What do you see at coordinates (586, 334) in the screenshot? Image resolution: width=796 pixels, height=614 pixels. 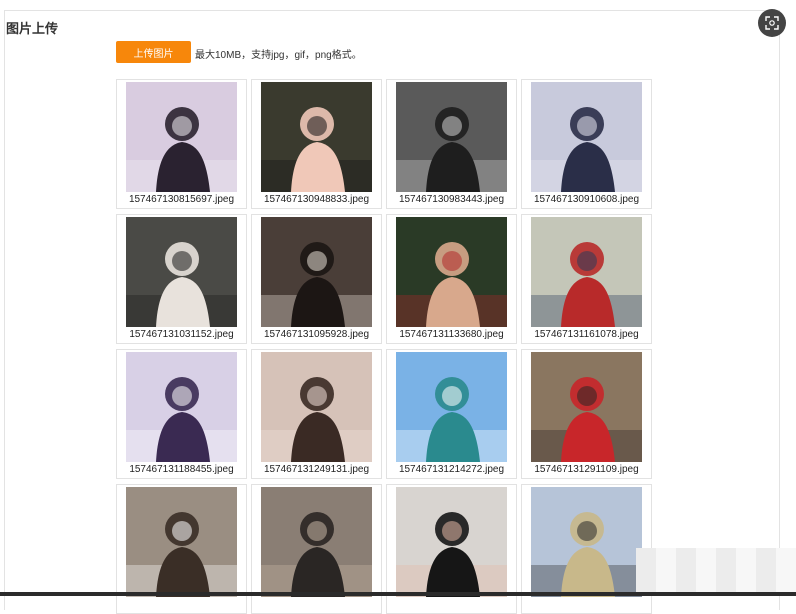 I see `image-filename: 157467131161078.jpeg` at bounding box center [586, 334].